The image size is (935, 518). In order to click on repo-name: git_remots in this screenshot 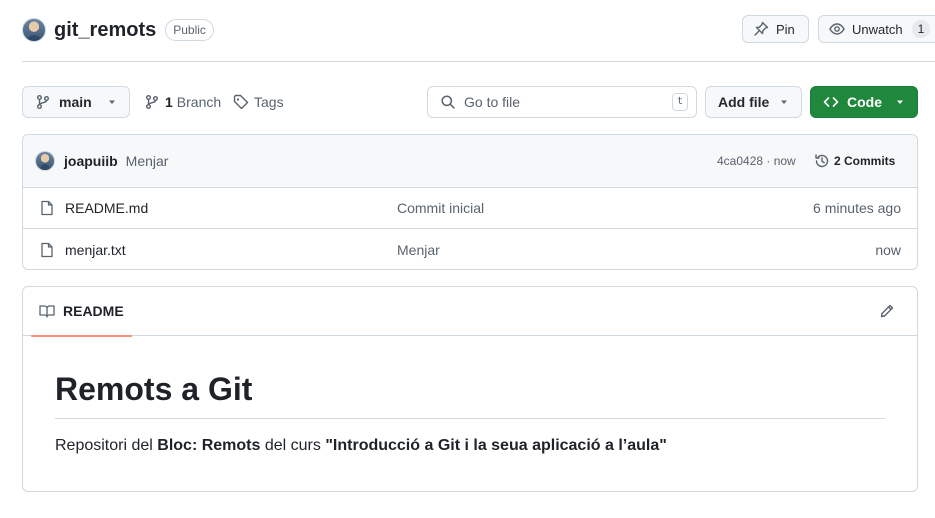, I will do `click(105, 30)`.